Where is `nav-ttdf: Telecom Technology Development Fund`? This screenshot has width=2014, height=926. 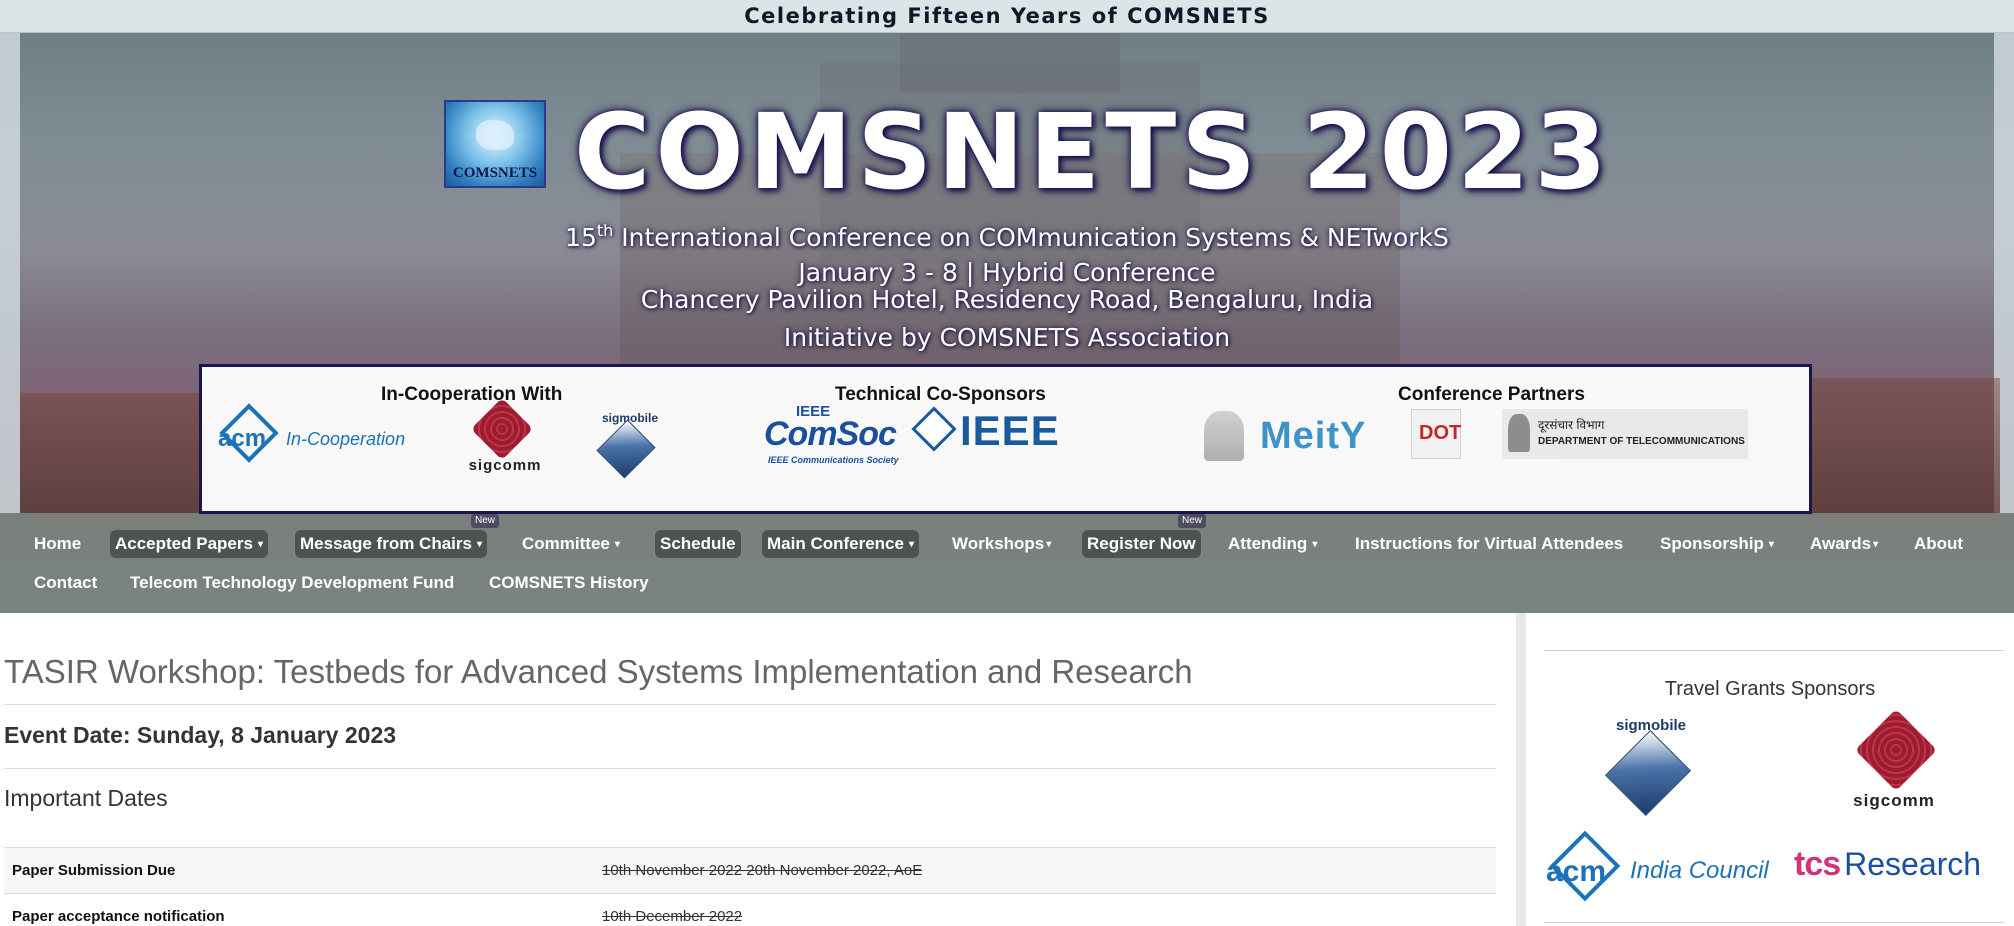
nav-ttdf: Telecom Technology Development Fund is located at coordinates (292, 583).